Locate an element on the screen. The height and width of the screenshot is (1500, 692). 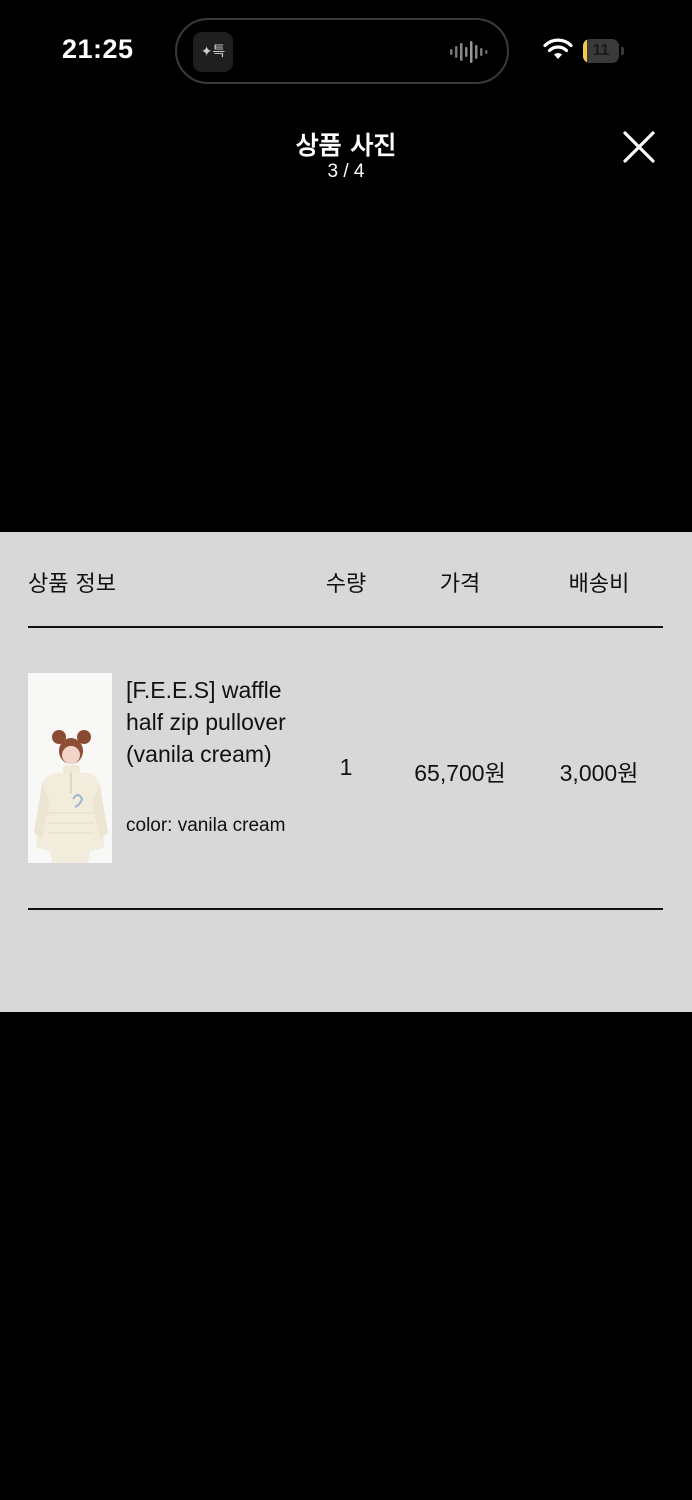
product-option: color: vanila cream is located at coordinates (206, 825).